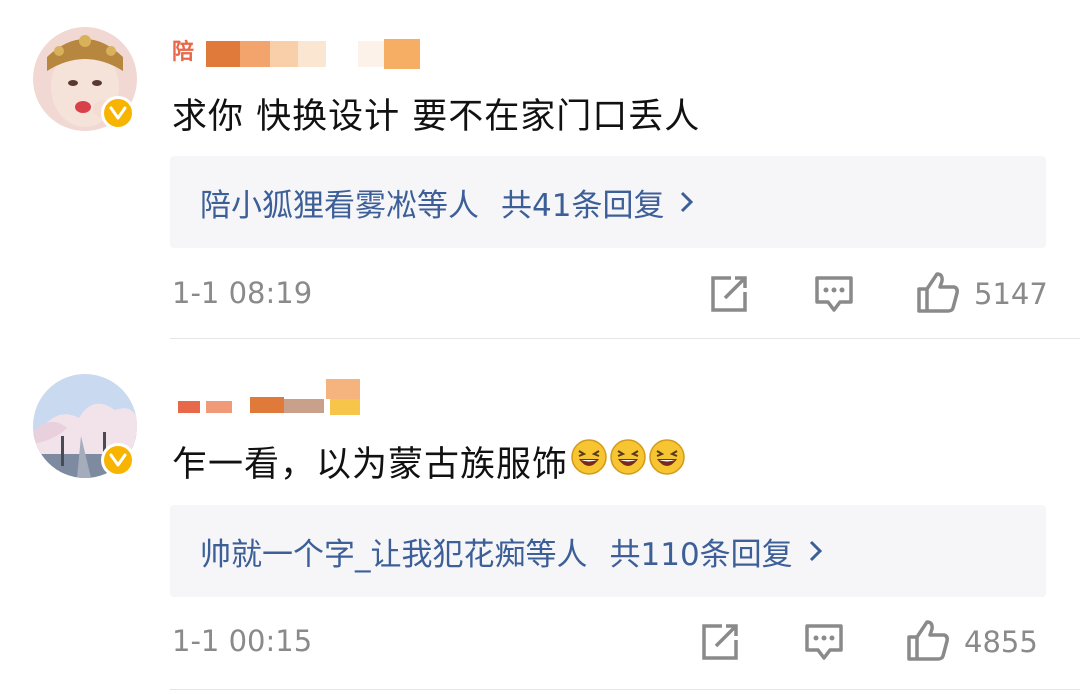 Image resolution: width=1080 pixels, height=694 pixels. What do you see at coordinates (1001, 642) in the screenshot?
I see `like-count: 4855` at bounding box center [1001, 642].